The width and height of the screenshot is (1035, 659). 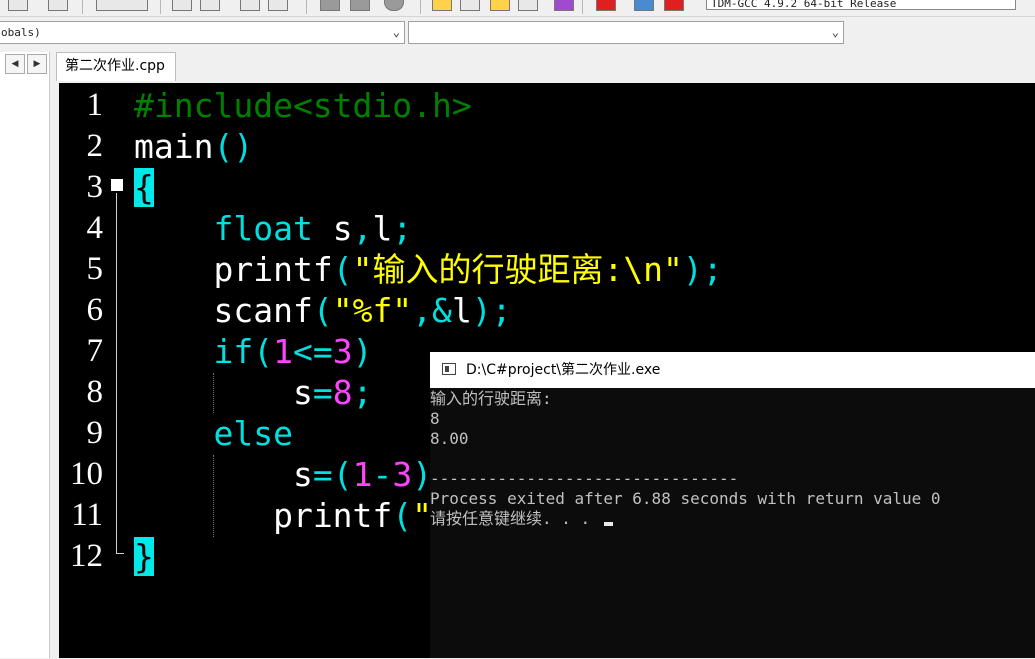 I want to click on line-number: 12, so click(x=86, y=556).